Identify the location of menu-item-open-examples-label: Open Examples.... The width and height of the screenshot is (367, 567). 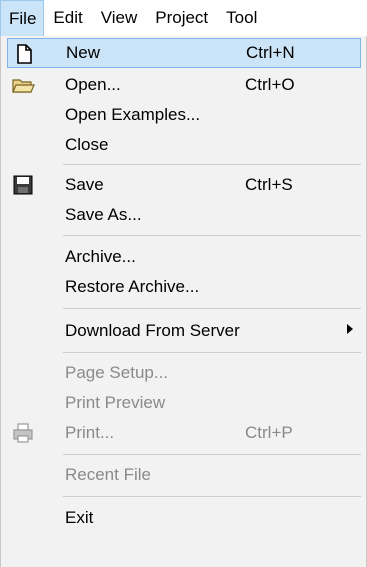
(133, 114).